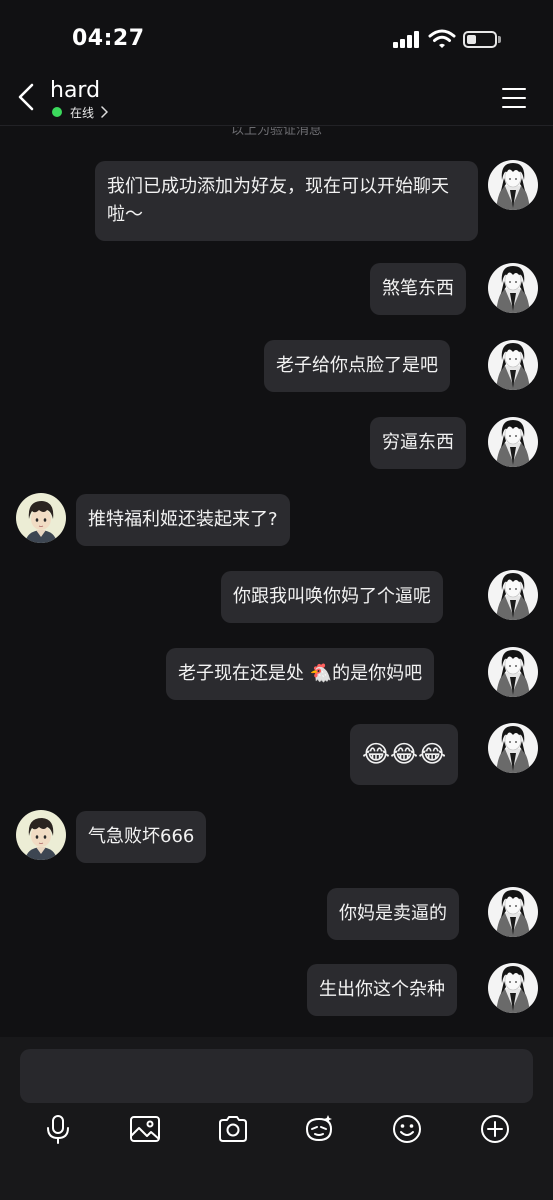 This screenshot has width=553, height=1200. What do you see at coordinates (319, 1129) in the screenshot?
I see `sticker-icon` at bounding box center [319, 1129].